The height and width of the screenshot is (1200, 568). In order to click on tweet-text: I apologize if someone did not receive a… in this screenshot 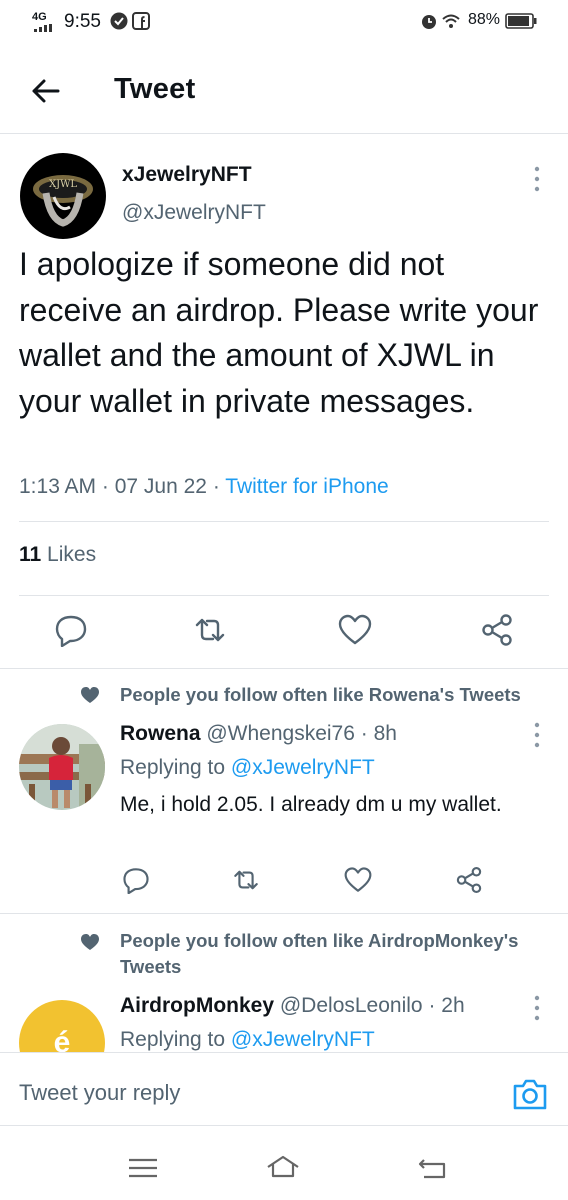, I will do `click(279, 332)`.